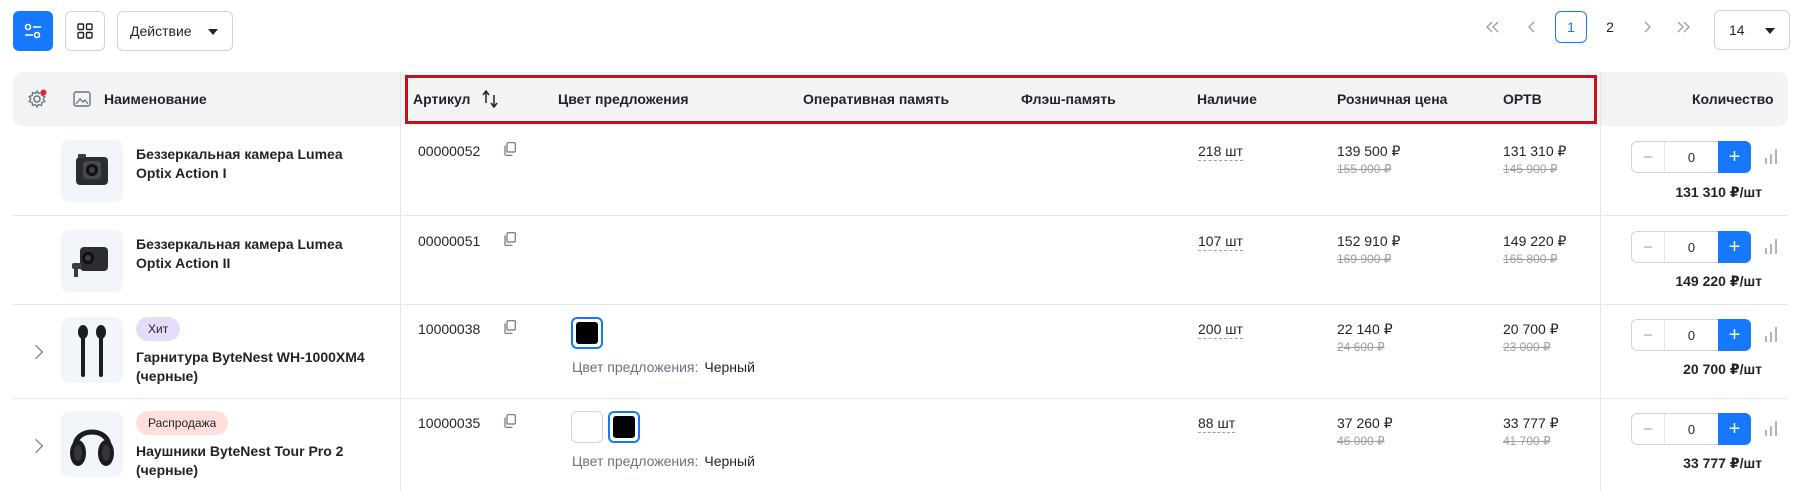 This screenshot has width=1801, height=490. What do you see at coordinates (256, 461) in the screenshot?
I see `product-name: Наушники ByteNest Tour Pro 2 (черные)` at bounding box center [256, 461].